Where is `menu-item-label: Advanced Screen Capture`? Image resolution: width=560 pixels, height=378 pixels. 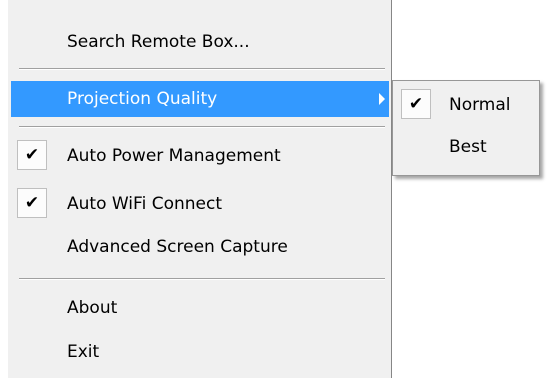
menu-item-label: Advanced Screen Capture is located at coordinates (177, 247).